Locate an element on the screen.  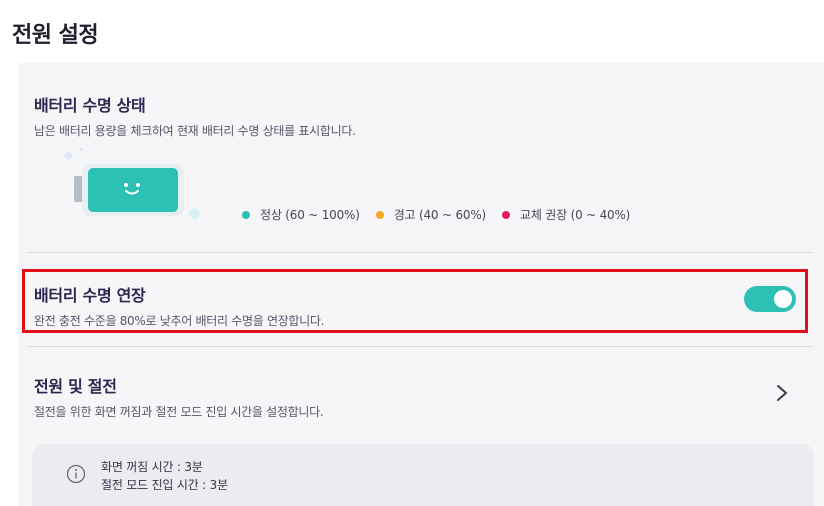
battery-health-title: 배터리 수명 상태 is located at coordinates (90, 105).